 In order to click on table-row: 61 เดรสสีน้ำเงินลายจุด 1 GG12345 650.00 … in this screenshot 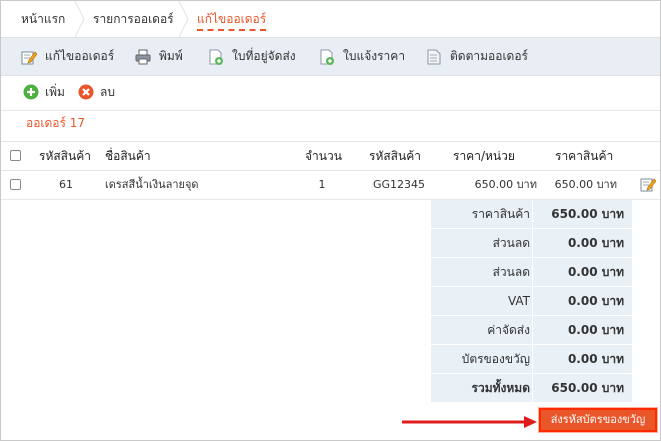, I will do `click(330, 185)`.